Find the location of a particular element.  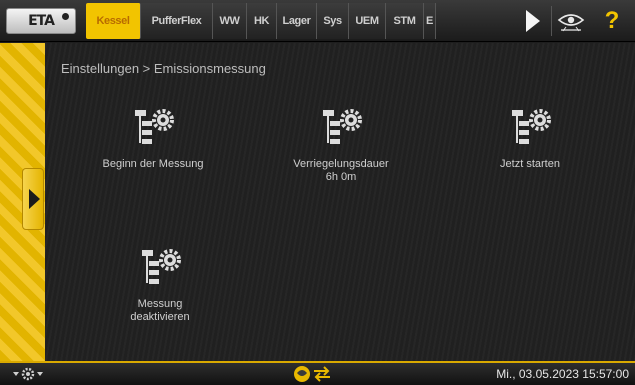

help-icon: ? is located at coordinates (612, 21).